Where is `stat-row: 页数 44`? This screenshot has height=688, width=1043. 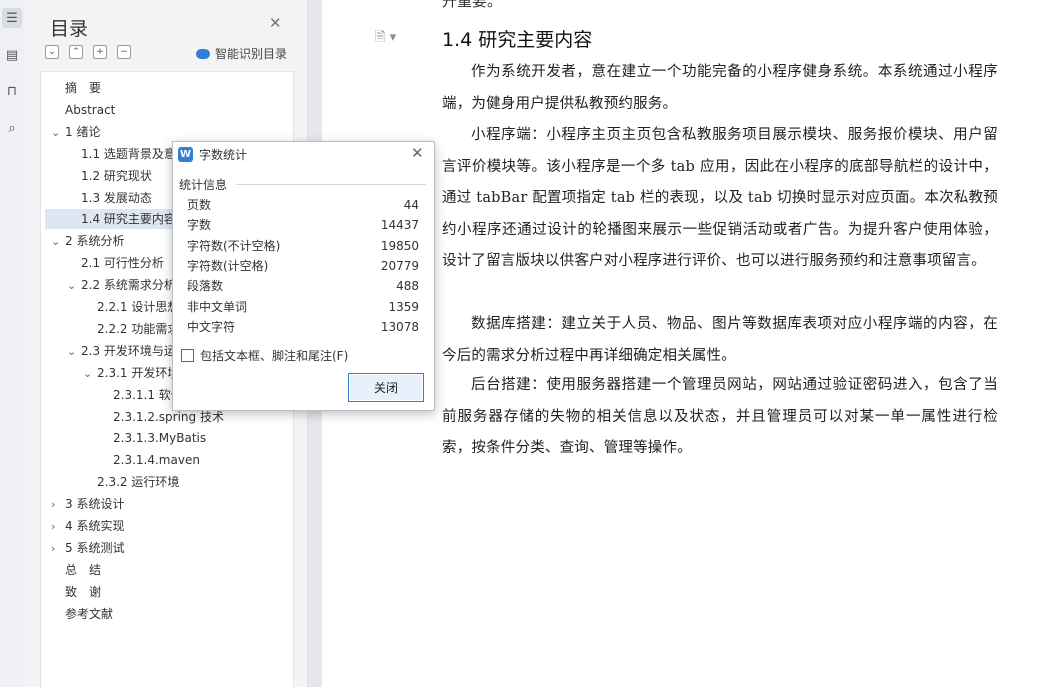
stat-row: 页数 44 is located at coordinates (303, 205).